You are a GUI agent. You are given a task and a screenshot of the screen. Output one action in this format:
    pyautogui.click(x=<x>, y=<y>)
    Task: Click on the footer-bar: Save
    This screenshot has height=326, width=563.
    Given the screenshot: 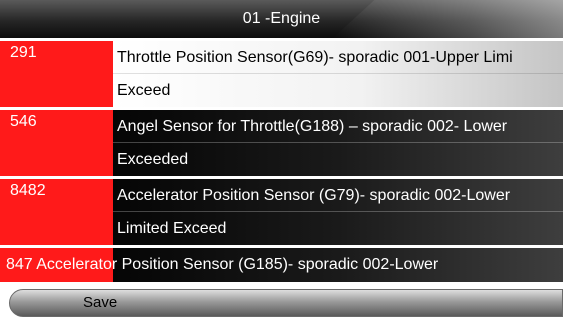 What is the action you would take?
    pyautogui.click(x=281, y=306)
    